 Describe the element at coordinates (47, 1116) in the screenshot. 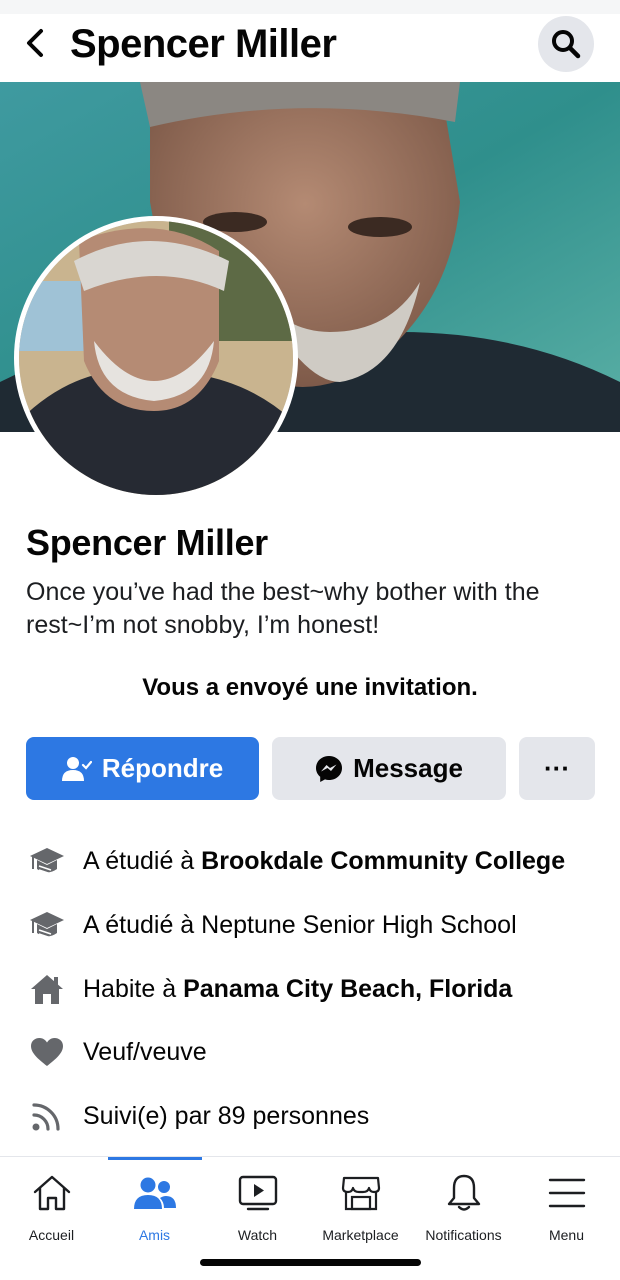

I see `rss-feed-icon` at that location.